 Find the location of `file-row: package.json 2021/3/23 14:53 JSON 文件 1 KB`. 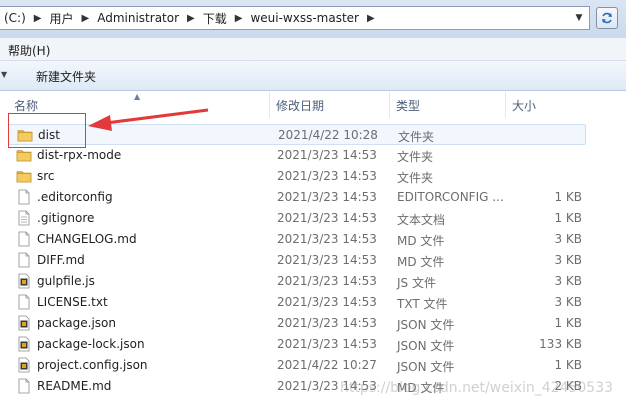

file-row: package.json 2021/3/23 14:53 JSON 文件 1 KB is located at coordinates (300, 323).